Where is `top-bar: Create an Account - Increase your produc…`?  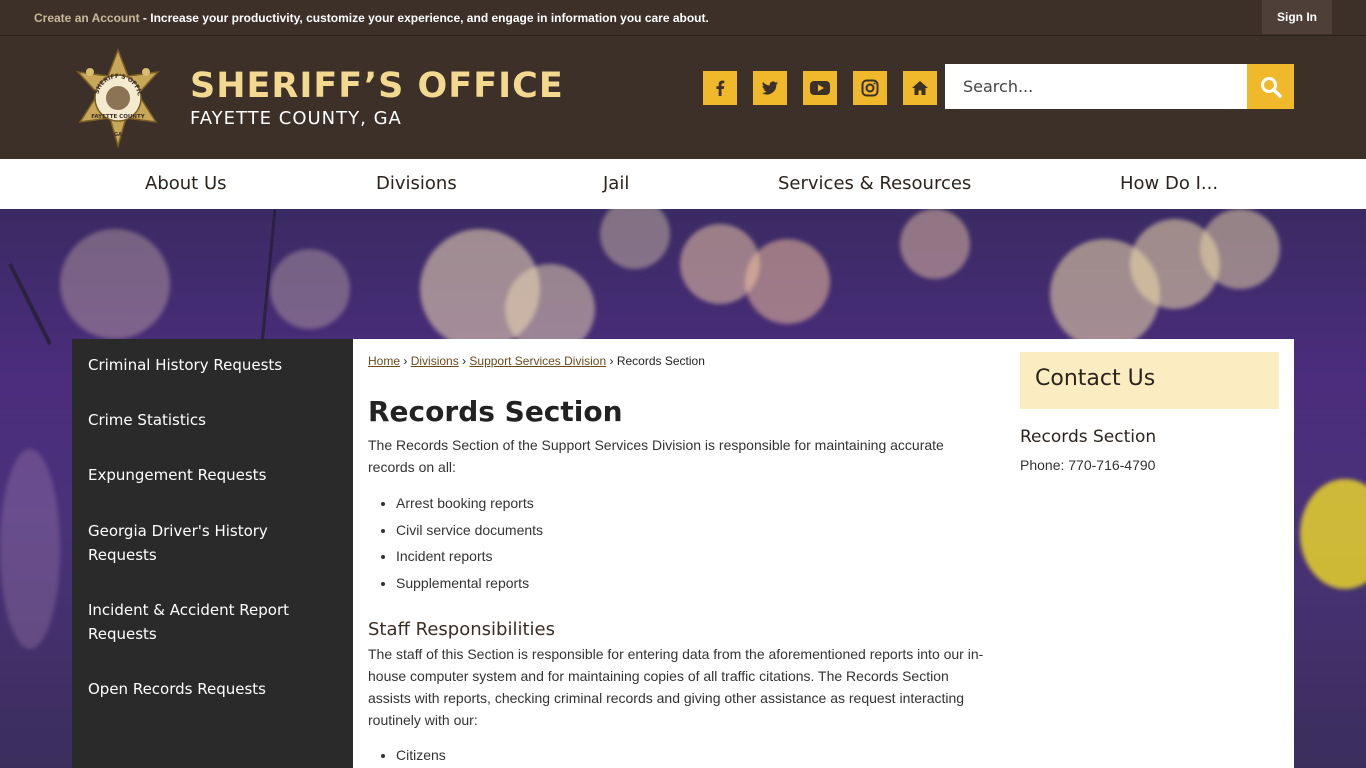 top-bar: Create an Account - Increase your produc… is located at coordinates (683, 18).